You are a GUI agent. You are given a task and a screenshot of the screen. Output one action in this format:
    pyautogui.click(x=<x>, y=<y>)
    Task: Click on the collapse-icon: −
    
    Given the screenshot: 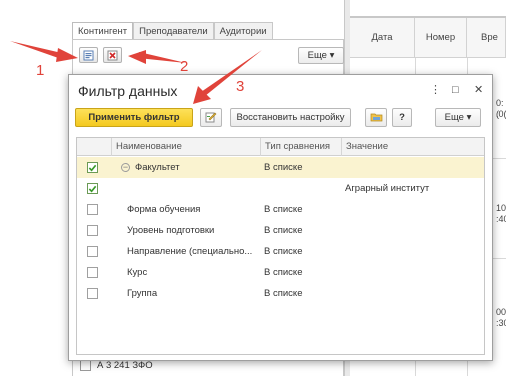 What is the action you would take?
    pyautogui.click(x=125, y=167)
    